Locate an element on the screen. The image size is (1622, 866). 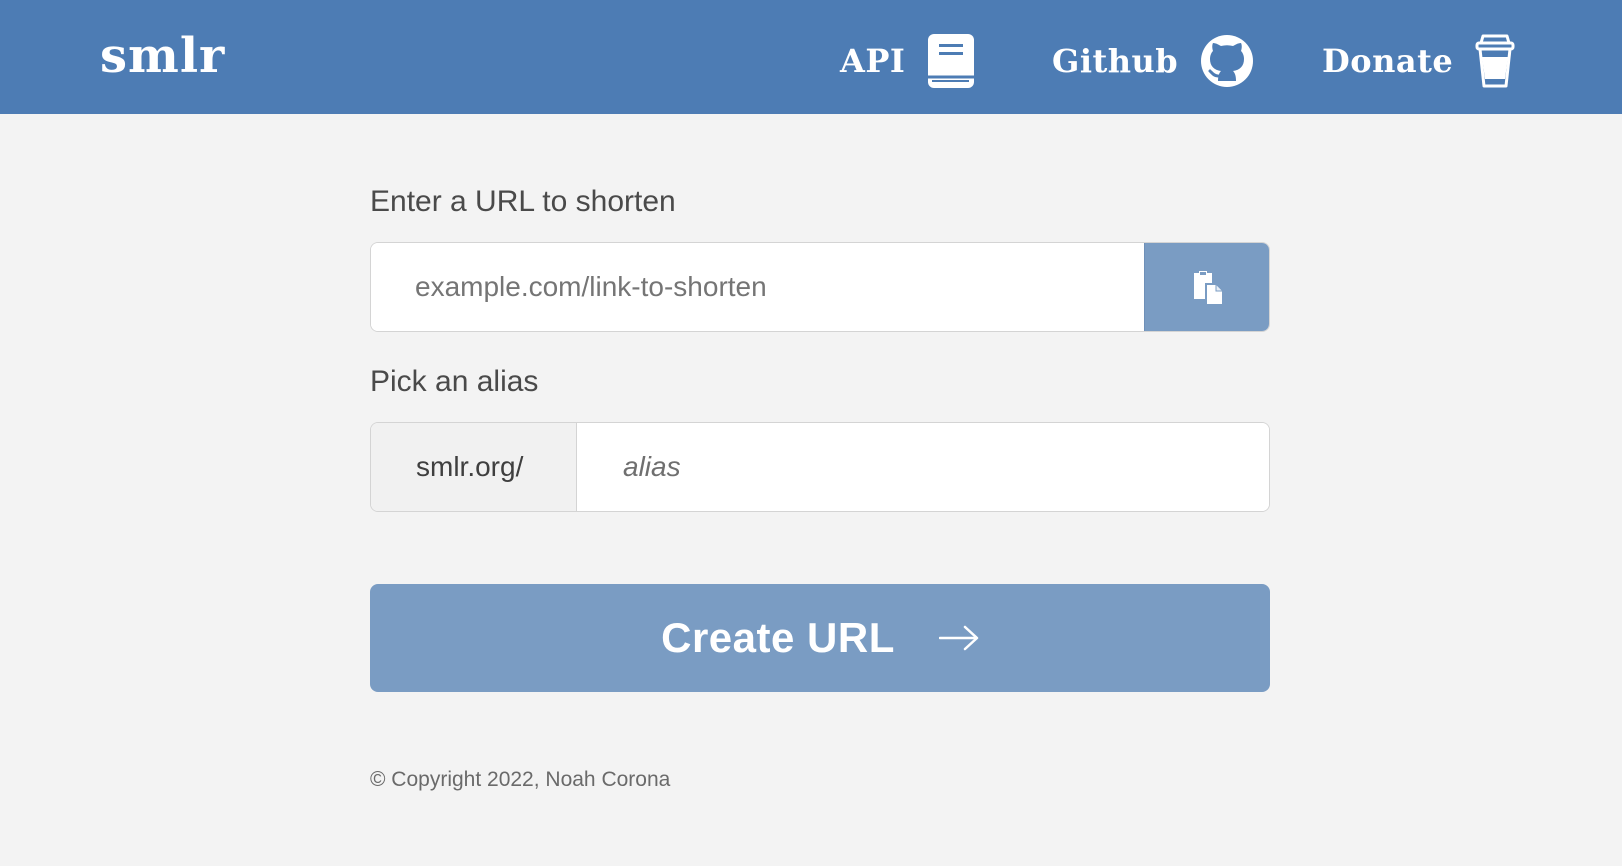
nav-donate-link: Donate is located at coordinates (1418, 61).